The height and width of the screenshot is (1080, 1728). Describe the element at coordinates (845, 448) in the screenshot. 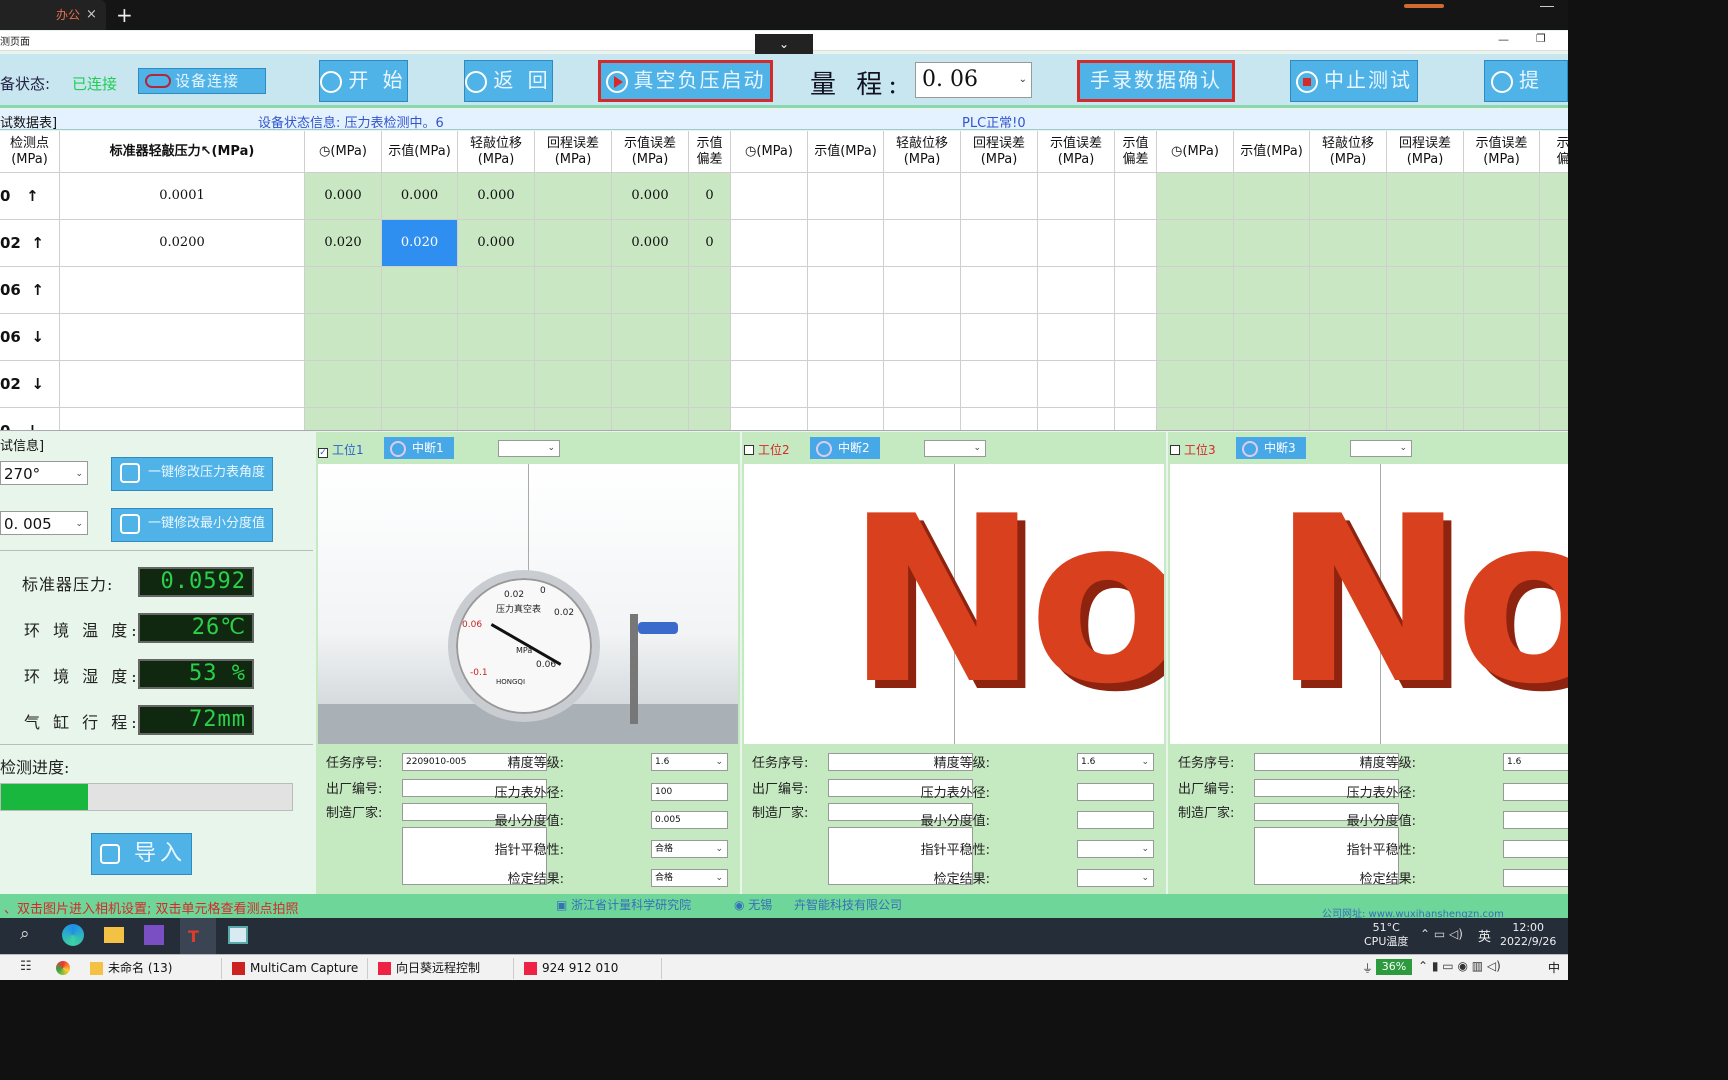

I see `interrupt-button: 中断2` at that location.